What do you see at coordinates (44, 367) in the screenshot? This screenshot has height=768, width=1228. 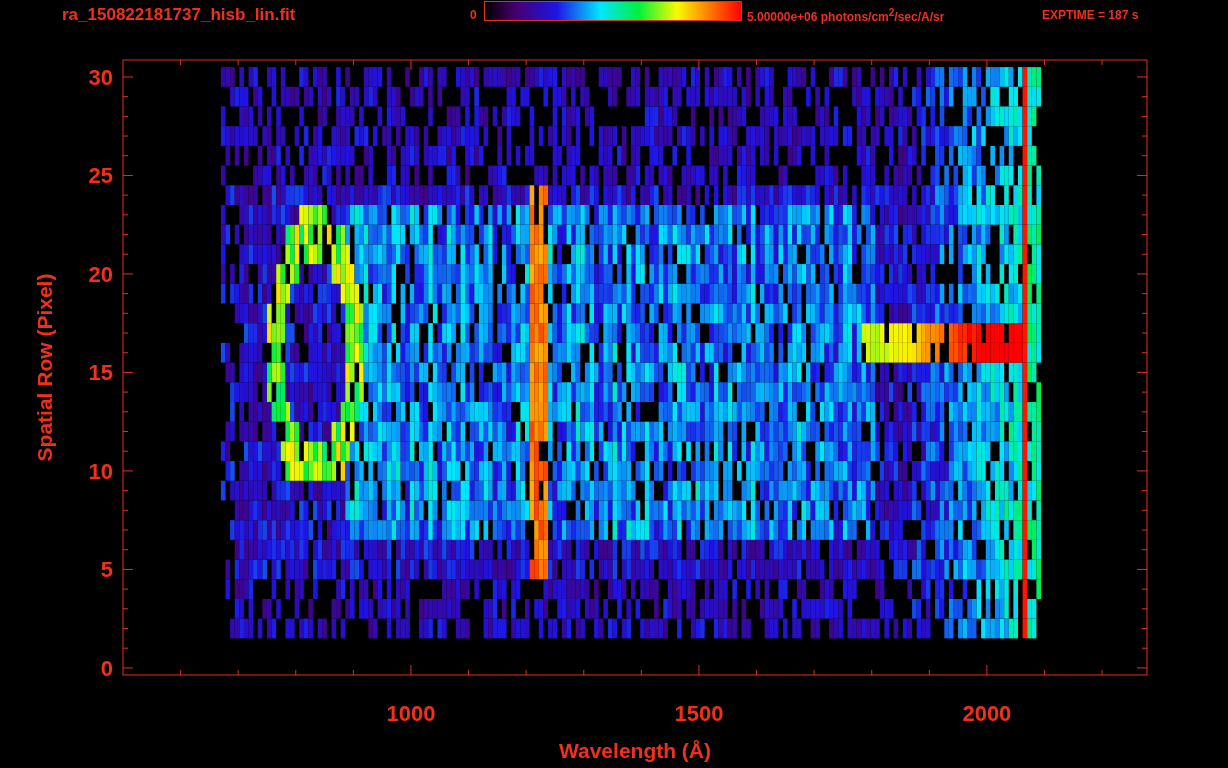 I see `y-axis-label: Spatial Row (Pixel)` at bounding box center [44, 367].